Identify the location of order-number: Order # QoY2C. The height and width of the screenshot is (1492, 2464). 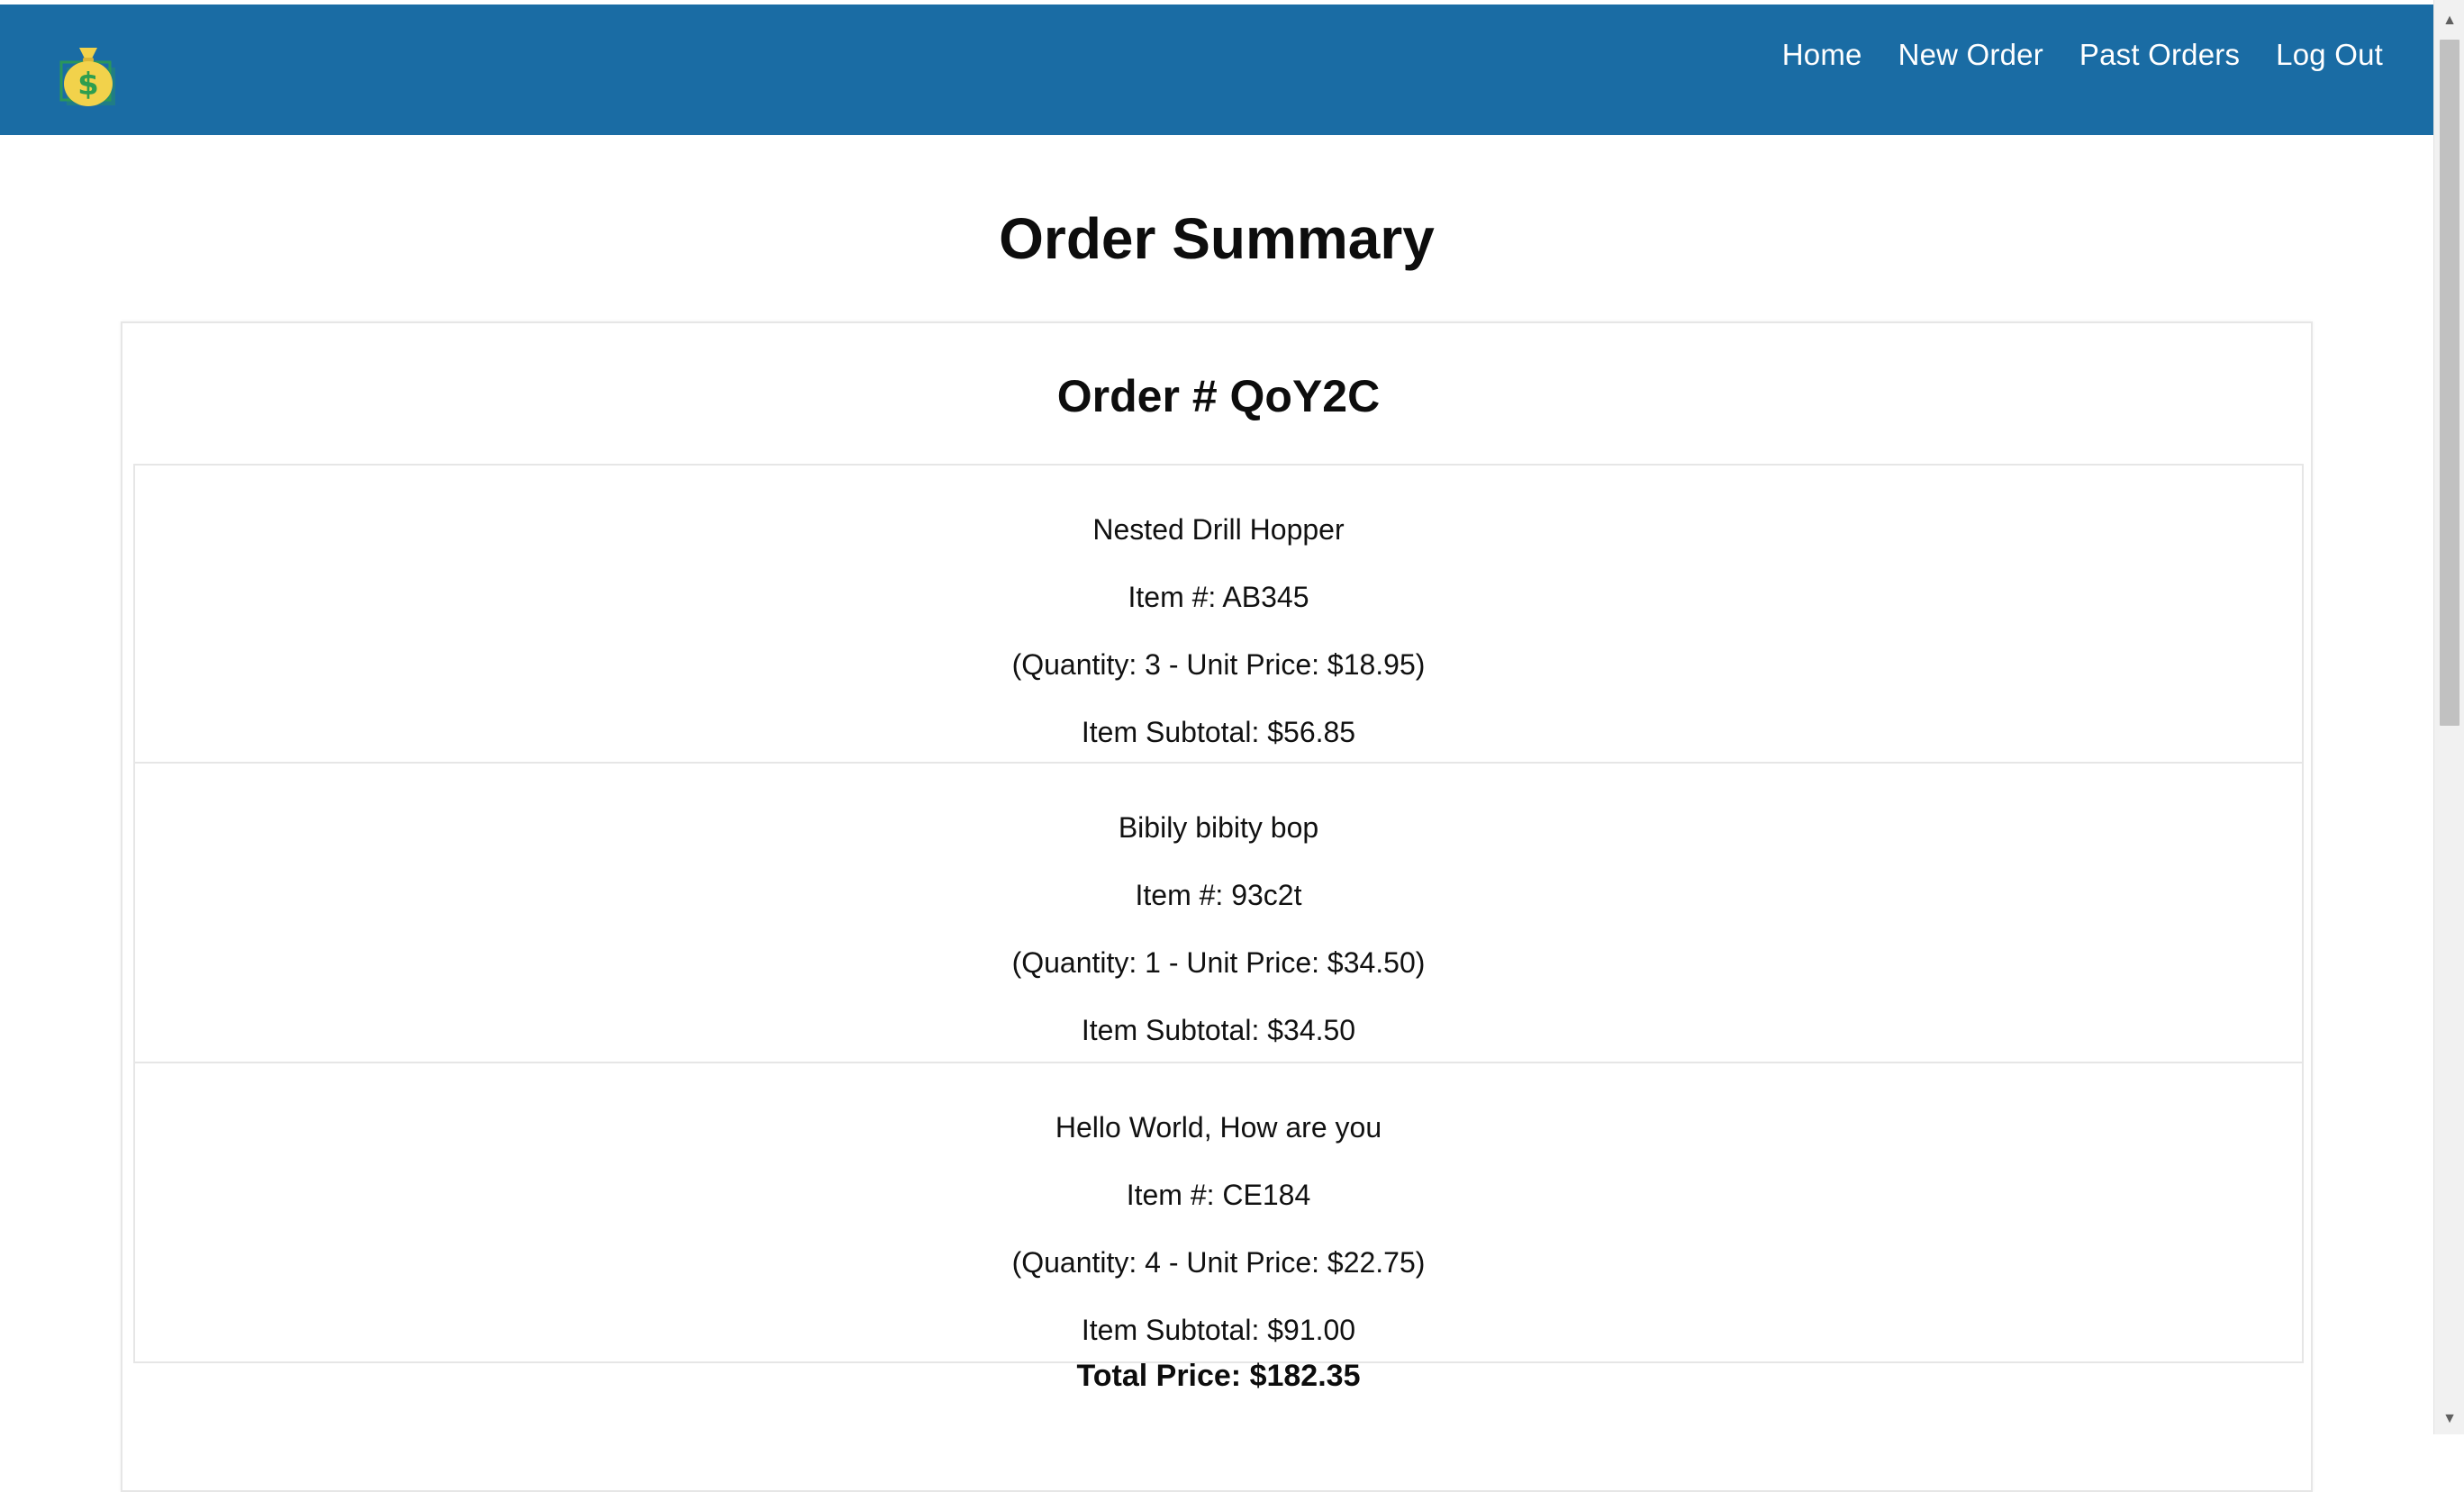
(1218, 396).